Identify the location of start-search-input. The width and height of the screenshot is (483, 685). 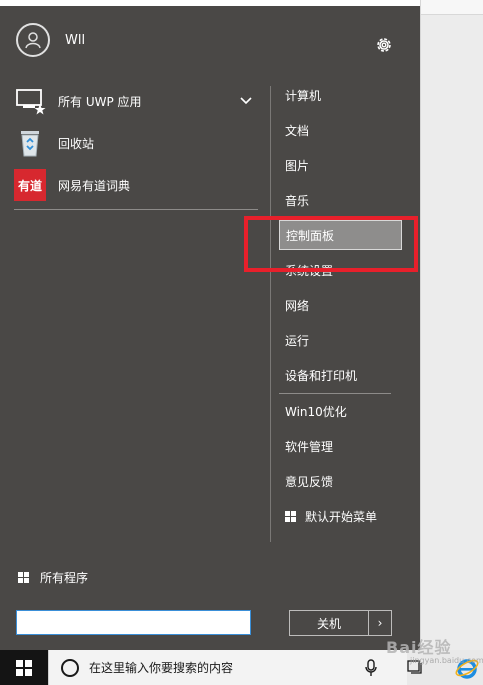
(133, 622).